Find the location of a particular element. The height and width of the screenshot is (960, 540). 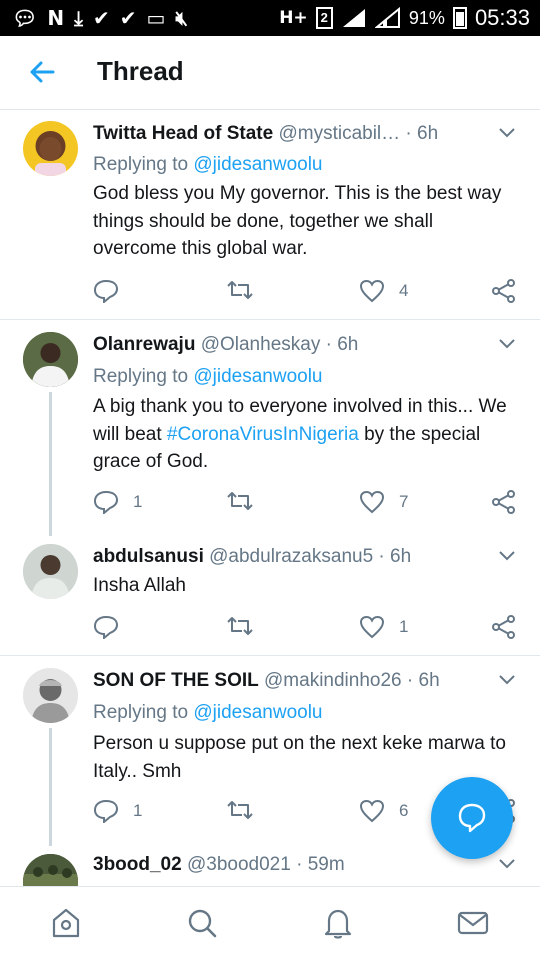

like-count: 7 is located at coordinates (404, 501).